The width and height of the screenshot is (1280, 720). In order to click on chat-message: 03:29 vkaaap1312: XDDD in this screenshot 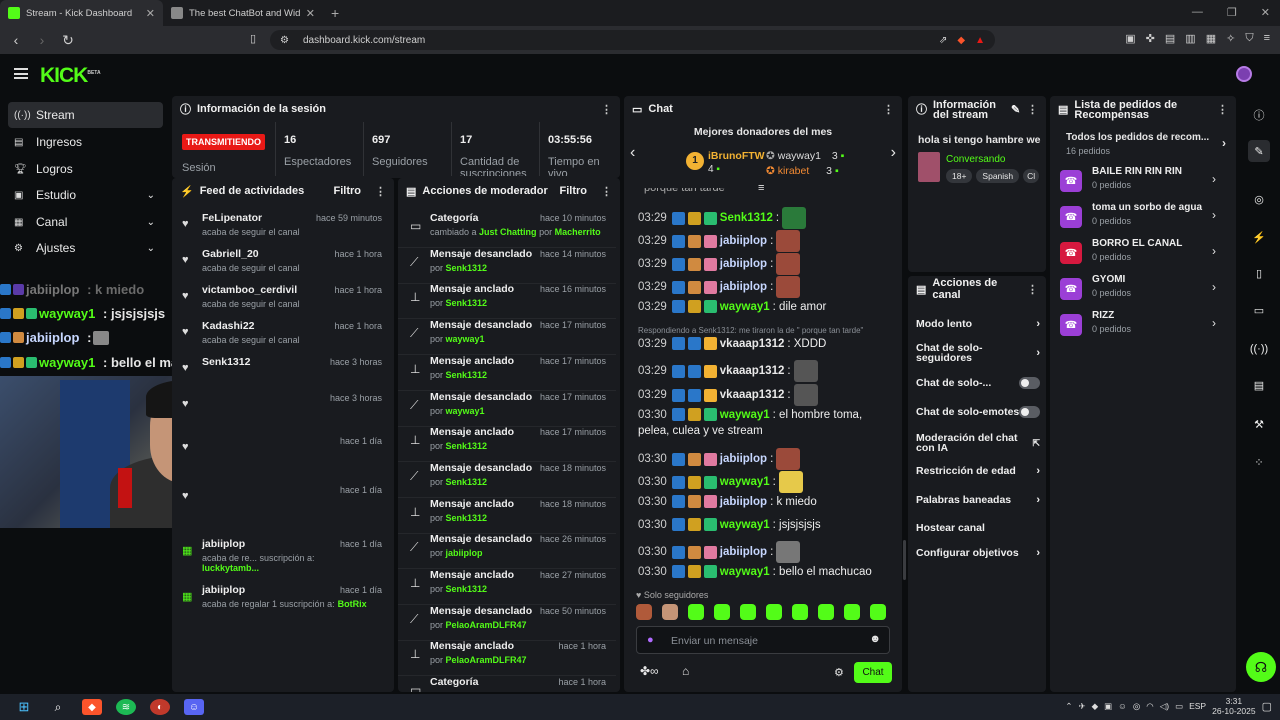, I will do `click(769, 343)`.